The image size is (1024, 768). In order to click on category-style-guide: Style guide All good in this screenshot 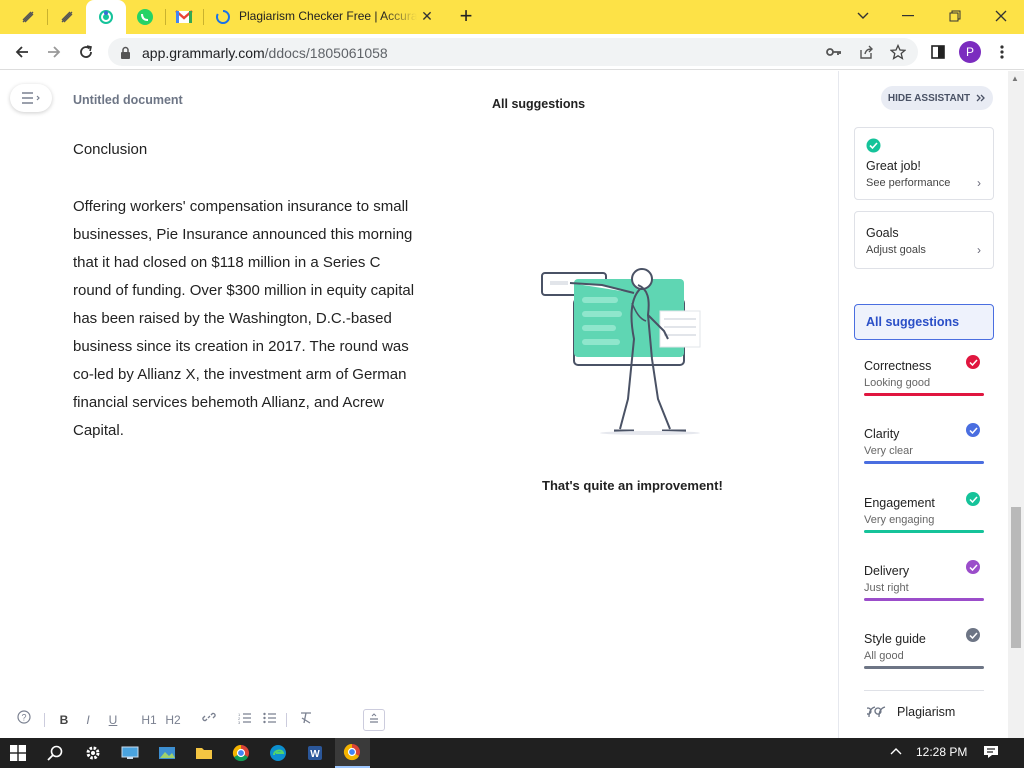, I will do `click(924, 656)`.